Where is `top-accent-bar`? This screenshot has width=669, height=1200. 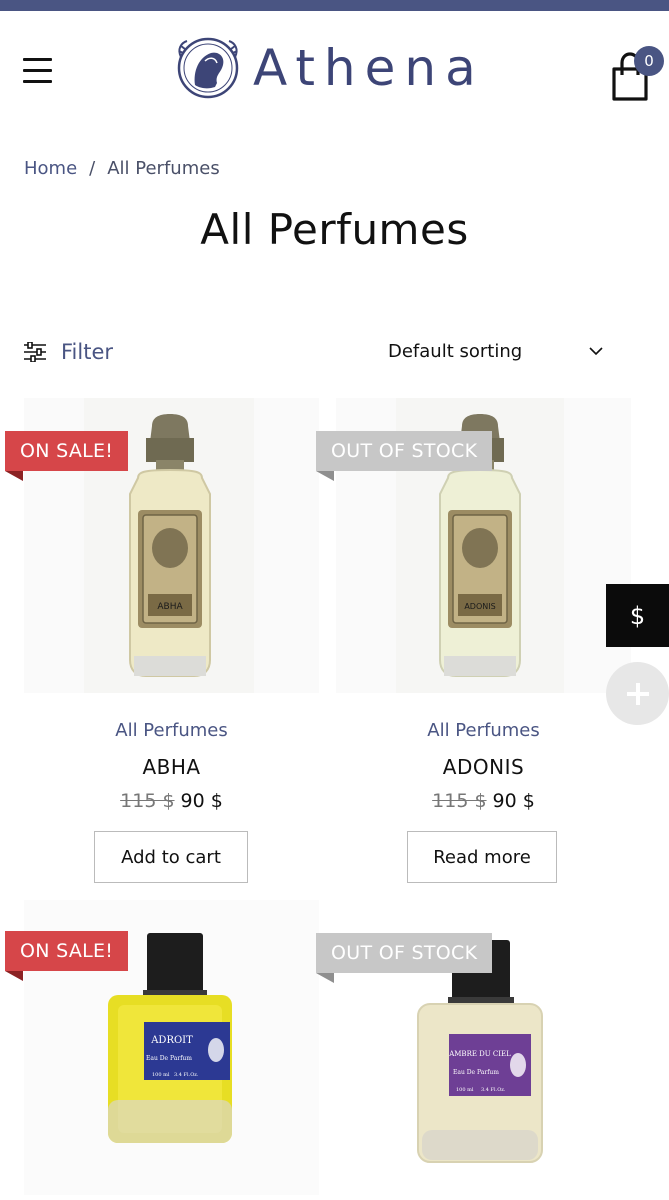 top-accent-bar is located at coordinates (334, 5).